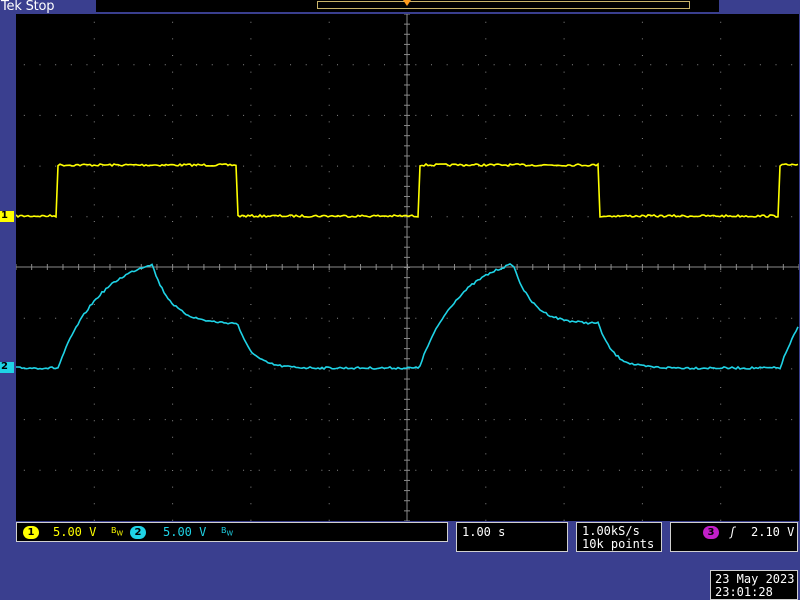 The width and height of the screenshot is (800, 600). I want to click on trigger-level: 2.10 V, so click(772, 532).